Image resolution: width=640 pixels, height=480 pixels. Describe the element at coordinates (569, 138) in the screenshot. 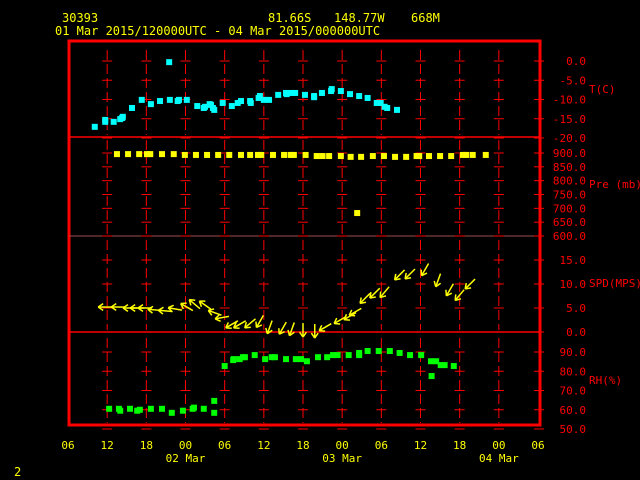

I see `y-tick-label: -20.0` at that location.